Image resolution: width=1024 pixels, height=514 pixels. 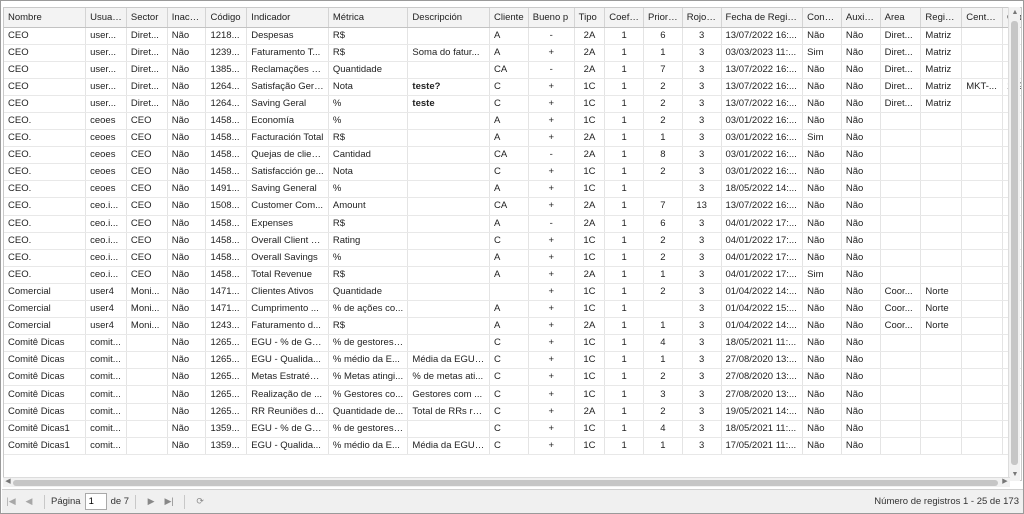 I want to click on column-header: Nombre, so click(x=45, y=18).